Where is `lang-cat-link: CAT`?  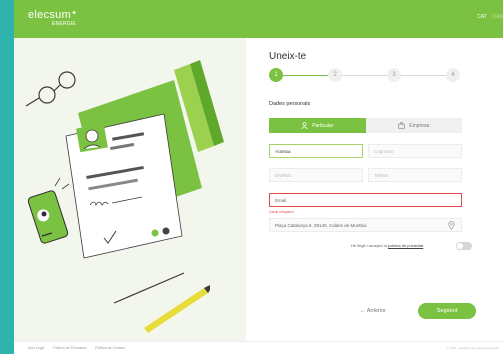
lang-cat-link: CAT is located at coordinates (482, 17).